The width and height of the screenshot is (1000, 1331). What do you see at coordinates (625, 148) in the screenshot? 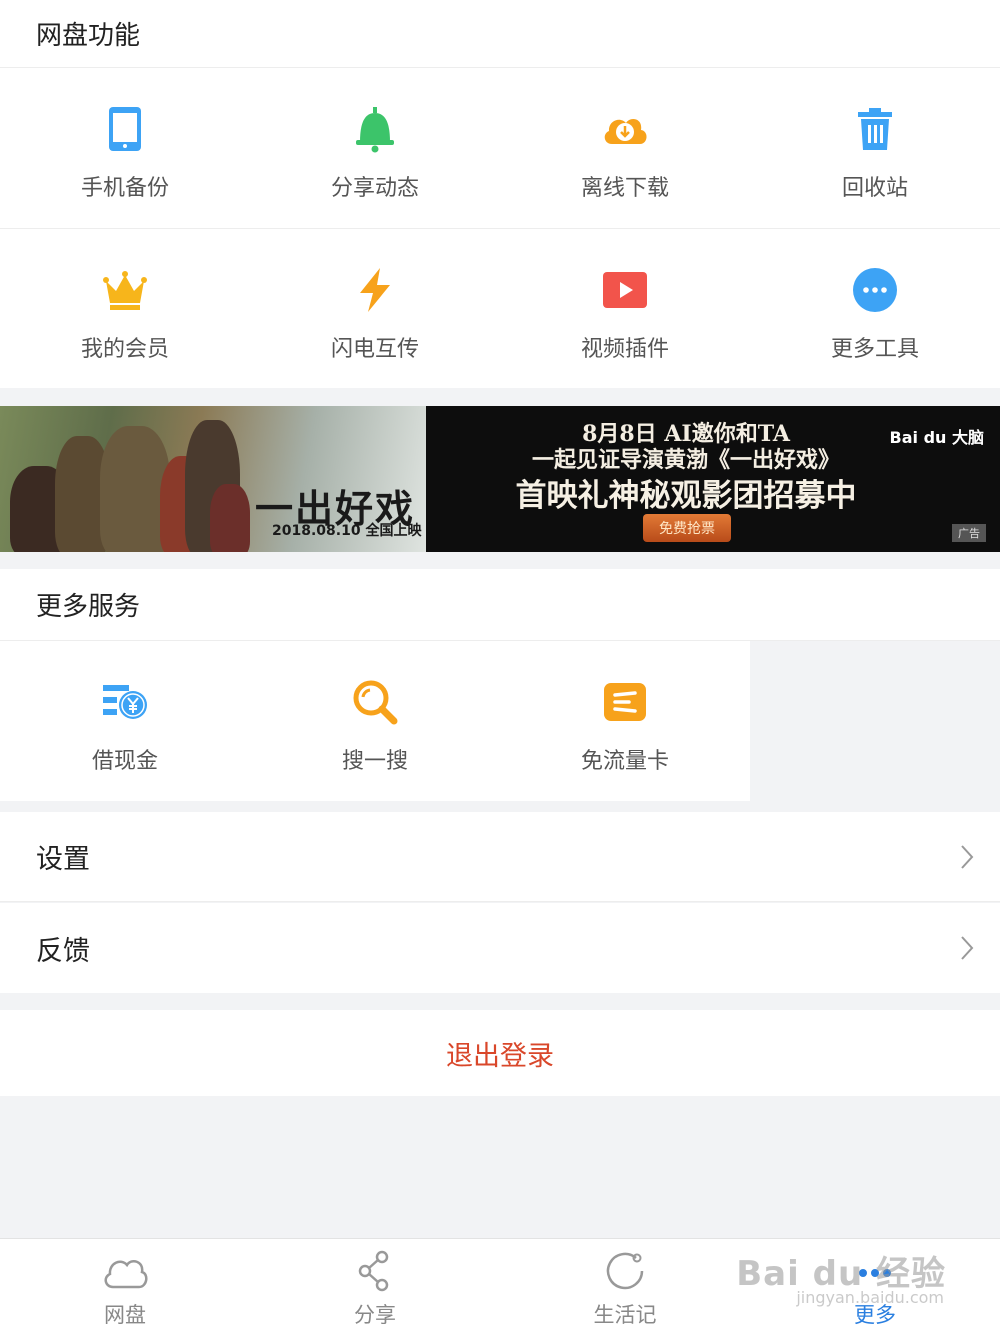
I see `feature-offline-download: 离线下载` at bounding box center [625, 148].